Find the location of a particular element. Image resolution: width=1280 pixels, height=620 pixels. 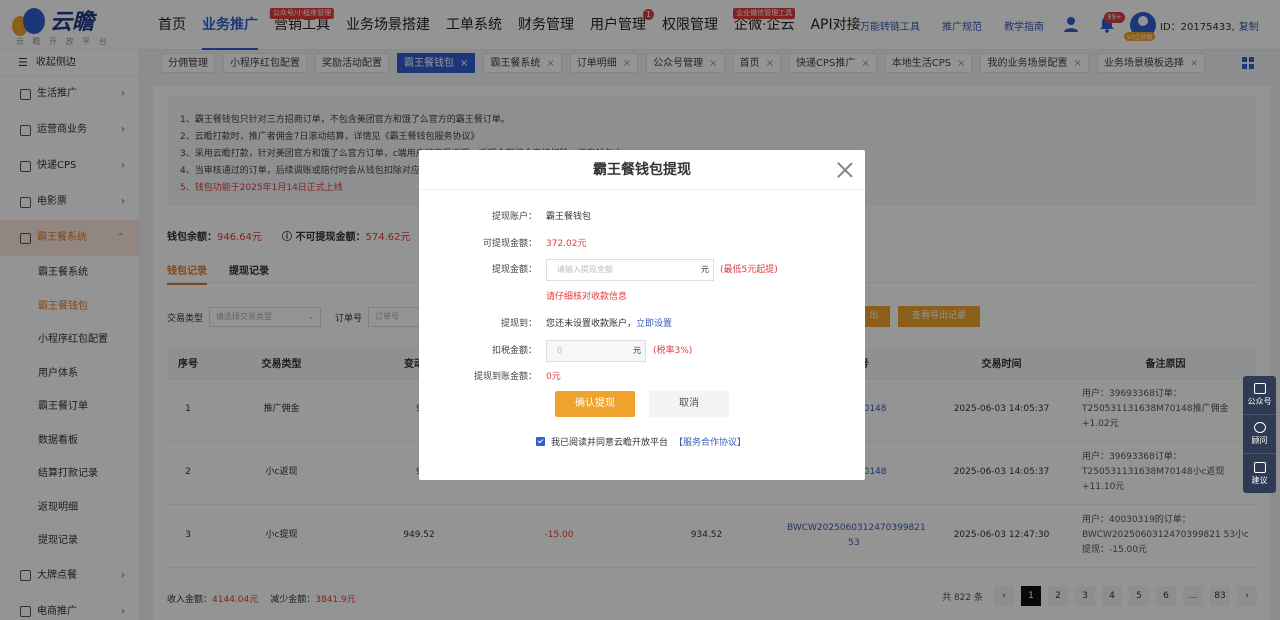

row-to: 提现到： 您还未设置收款账户，立即设置 is located at coordinates (642, 324).